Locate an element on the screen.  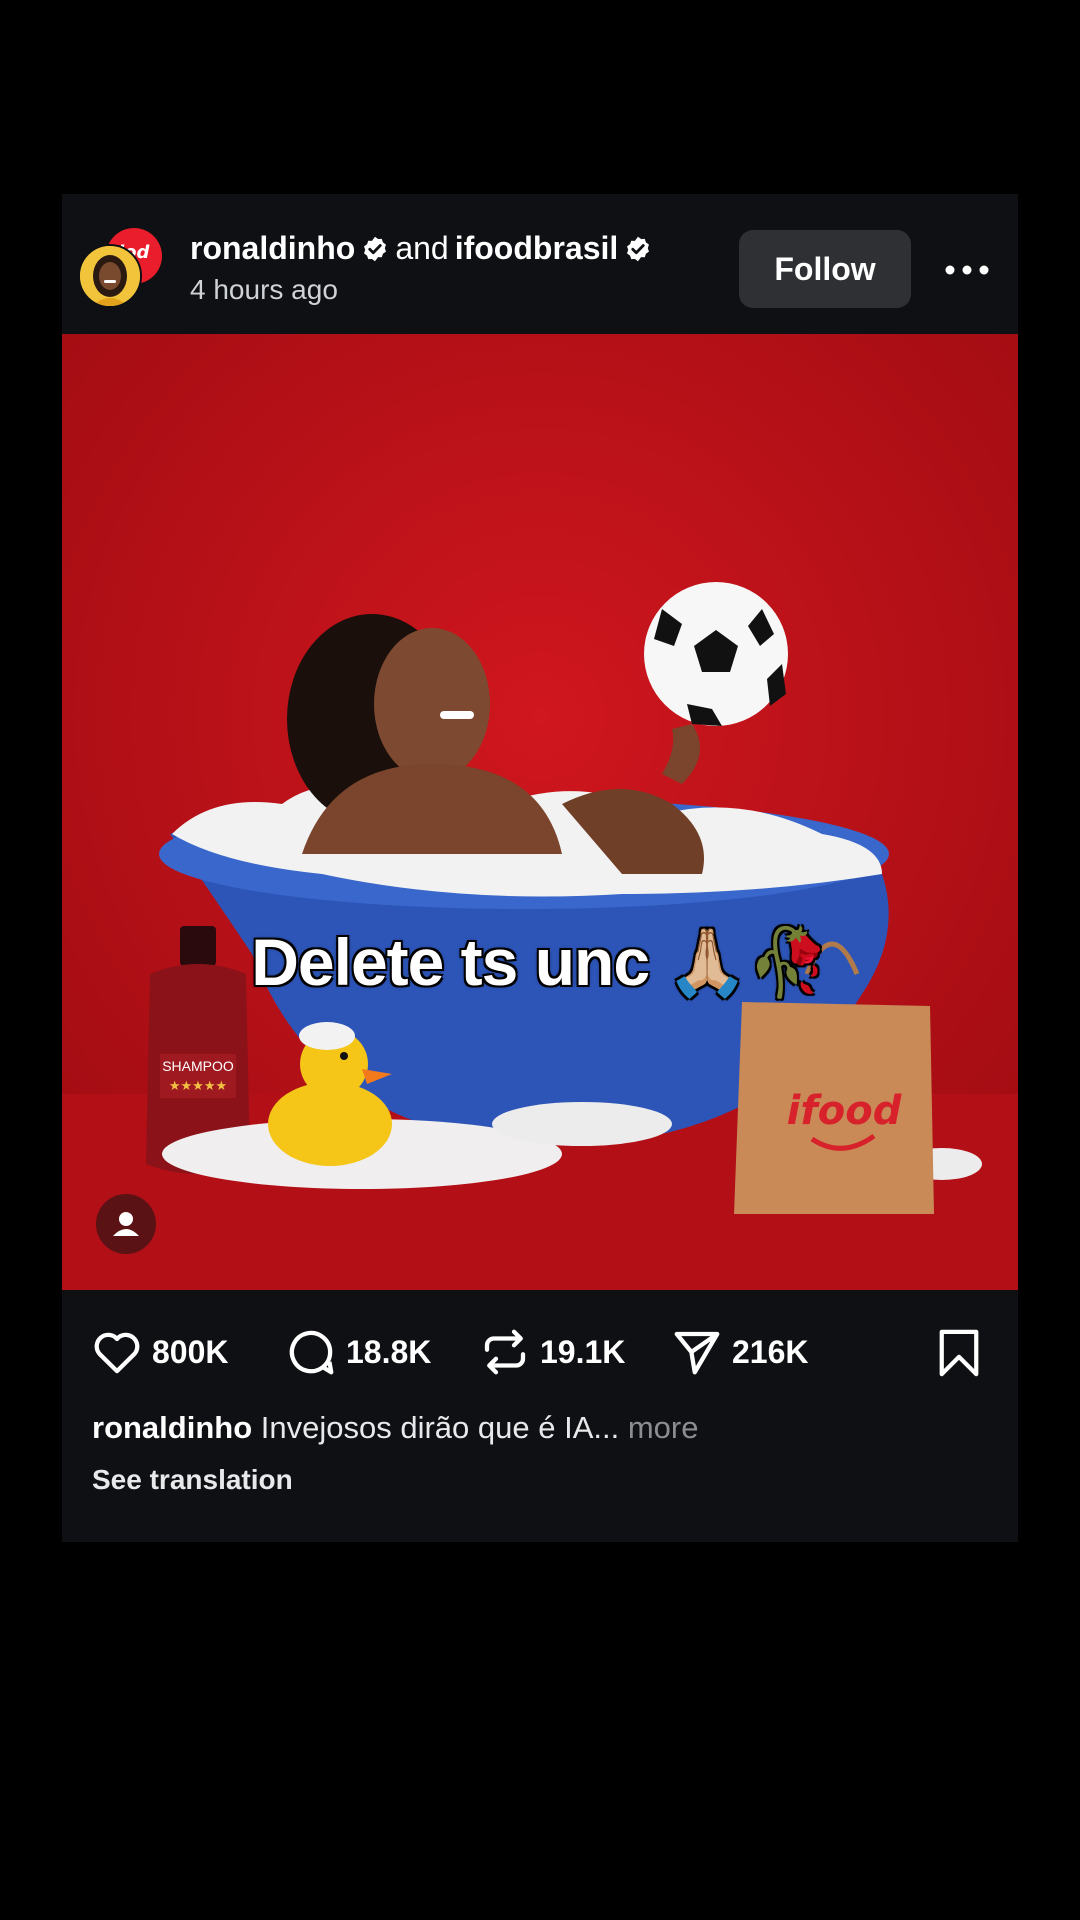
shampoo-label: SHAMPOO is located at coordinates (198, 1066).